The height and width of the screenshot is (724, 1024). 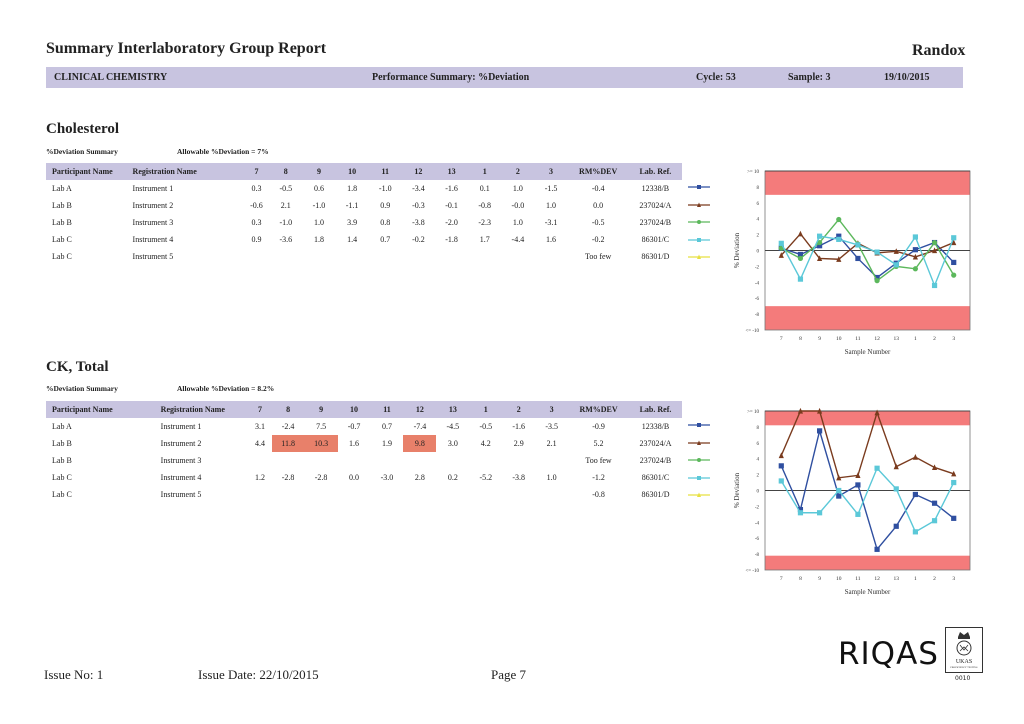 I want to click on deviation-value: 3.1, so click(x=259, y=426).